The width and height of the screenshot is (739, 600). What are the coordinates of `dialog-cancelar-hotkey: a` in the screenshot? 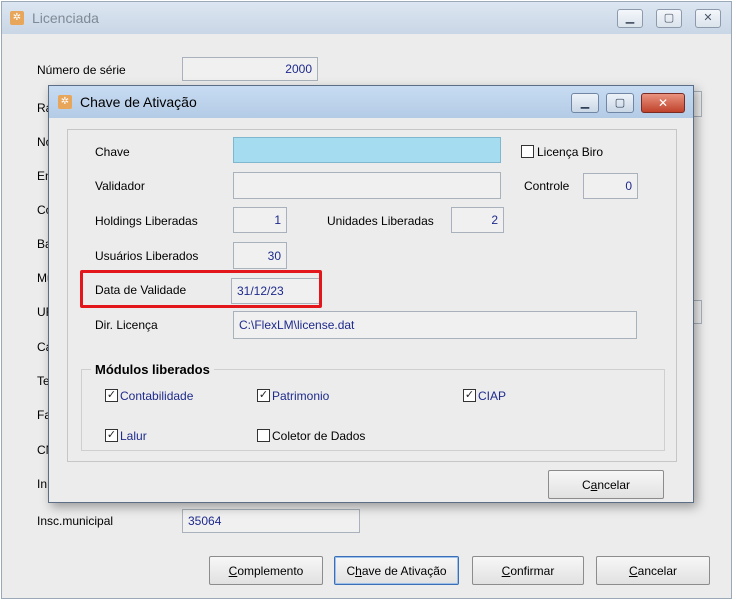 It's located at (594, 484).